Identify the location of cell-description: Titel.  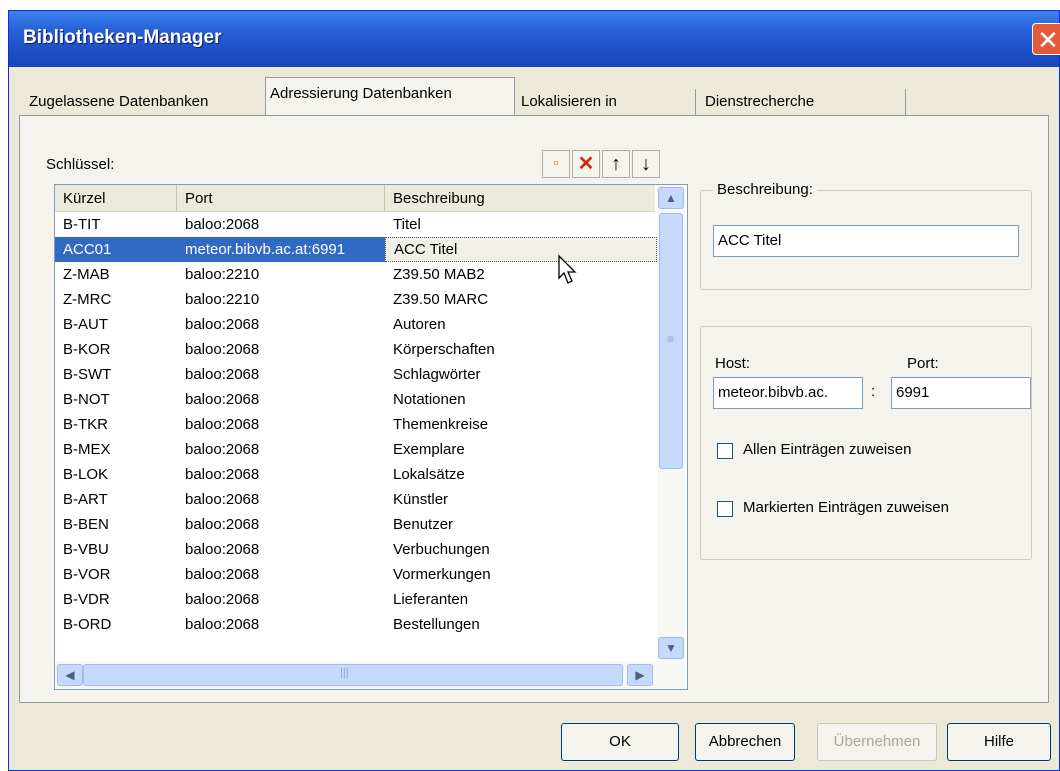
(407, 224).